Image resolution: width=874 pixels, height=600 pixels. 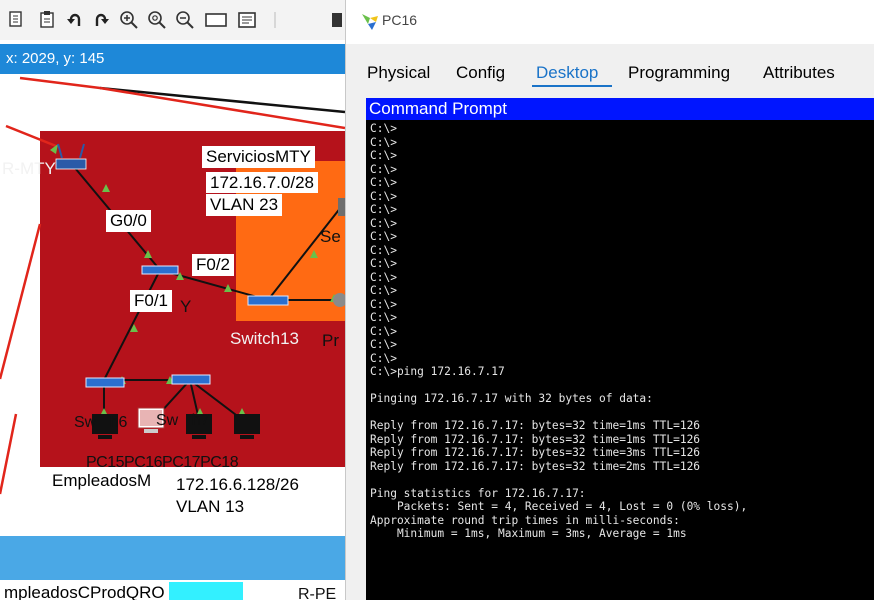 I want to click on switch-icon, so click(x=160, y=270).